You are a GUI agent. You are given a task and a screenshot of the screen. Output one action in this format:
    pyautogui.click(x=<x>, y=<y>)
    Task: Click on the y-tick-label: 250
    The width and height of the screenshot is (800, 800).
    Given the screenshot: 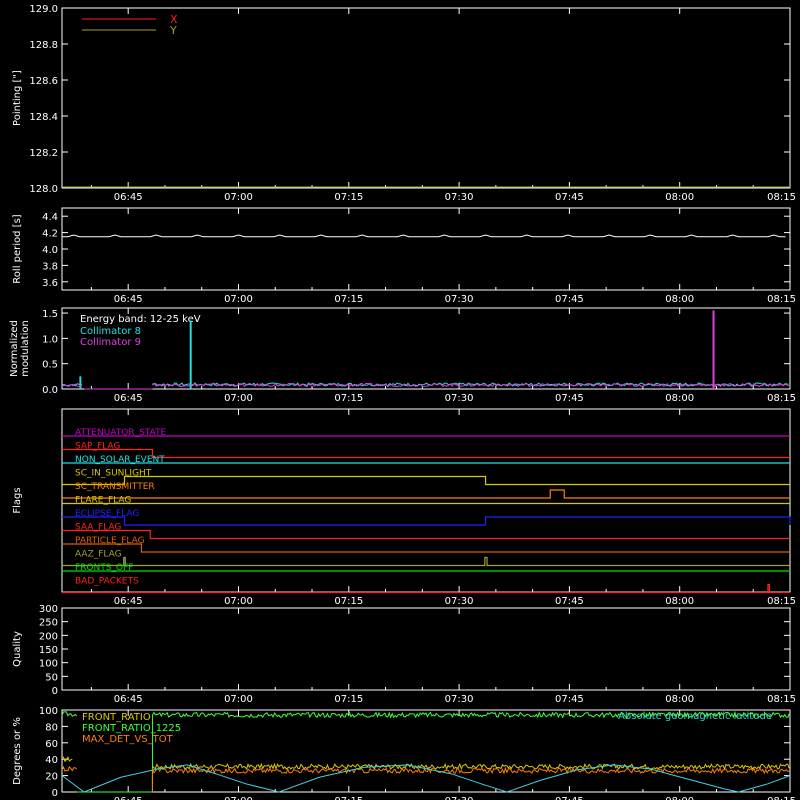 What is the action you would take?
    pyautogui.click(x=48, y=623)
    